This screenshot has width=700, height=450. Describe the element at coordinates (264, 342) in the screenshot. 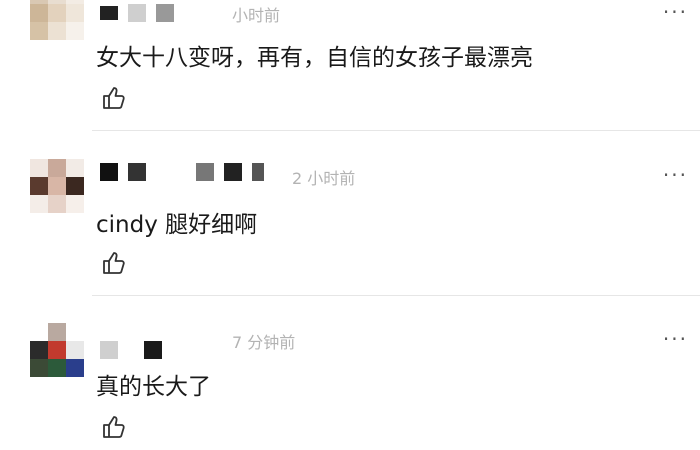

I see `comment-time: 7 分钟前` at that location.